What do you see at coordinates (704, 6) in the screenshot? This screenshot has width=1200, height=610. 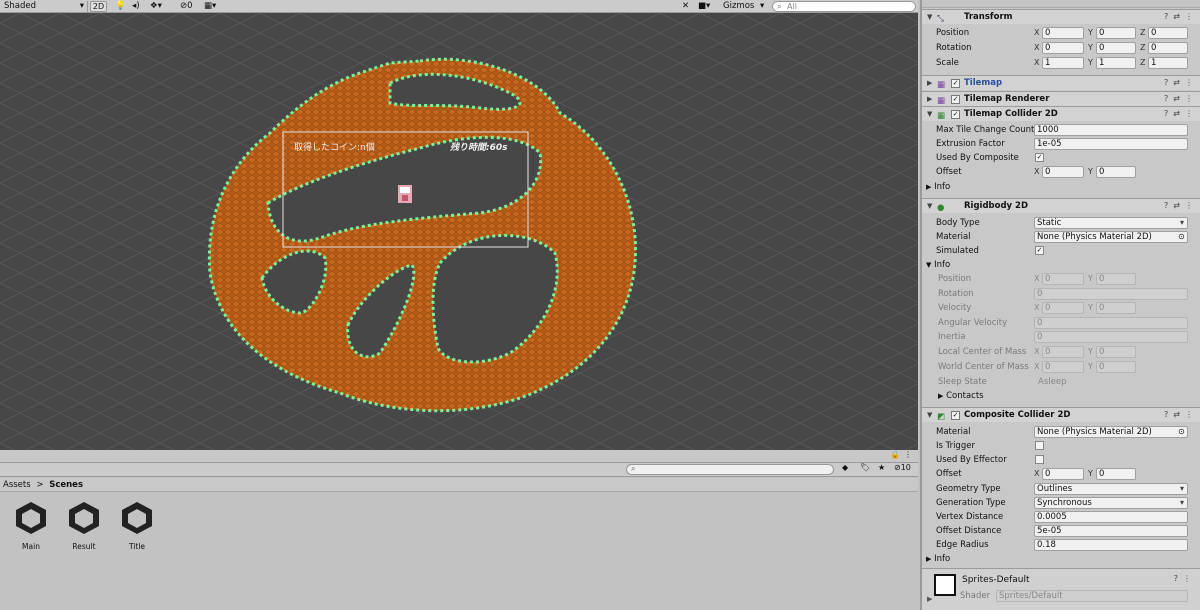 I see `camera-dropdown-icon: ■▾` at bounding box center [704, 6].